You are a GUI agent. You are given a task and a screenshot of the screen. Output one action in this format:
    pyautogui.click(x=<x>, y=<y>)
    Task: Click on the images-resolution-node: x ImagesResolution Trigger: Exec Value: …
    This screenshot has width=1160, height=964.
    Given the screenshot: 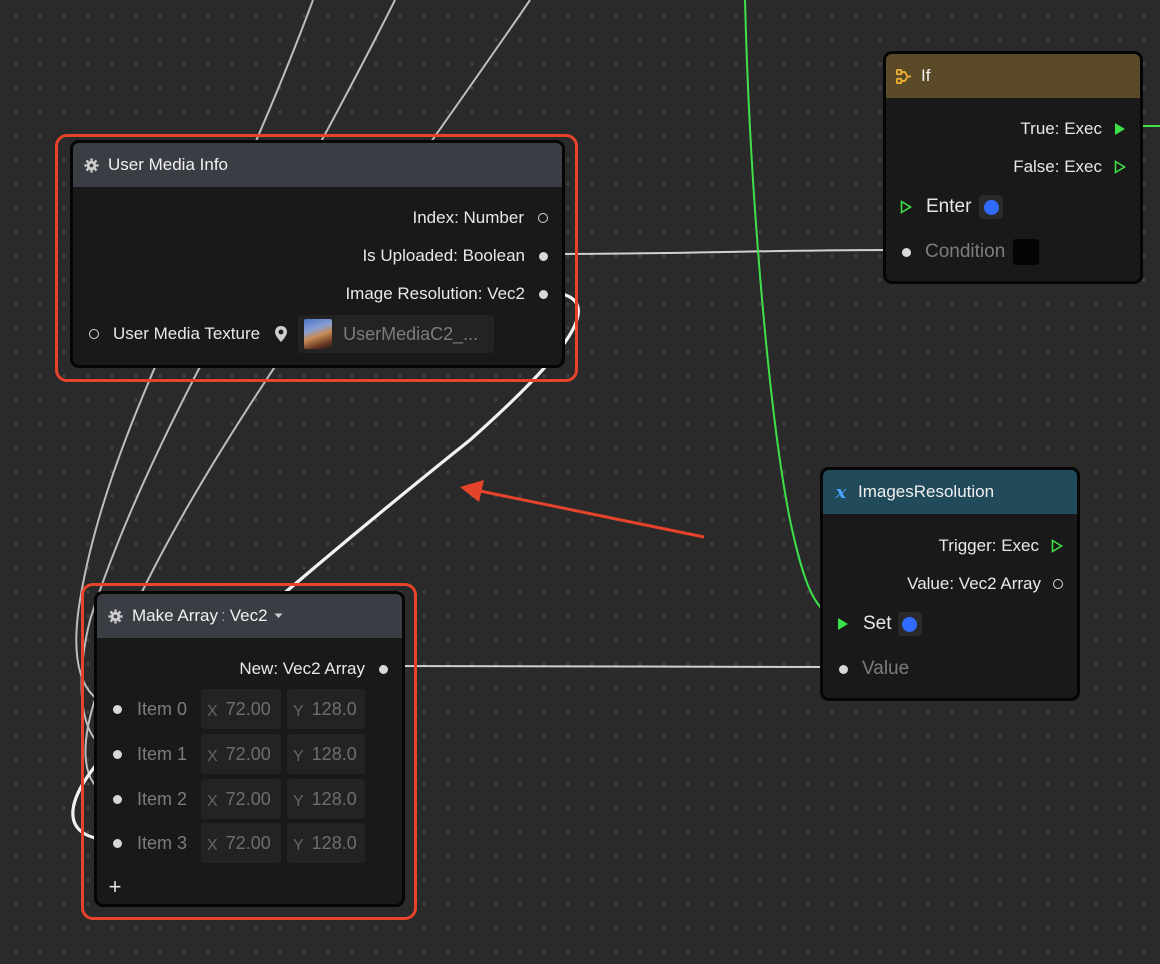 What is the action you would take?
    pyautogui.click(x=950, y=584)
    